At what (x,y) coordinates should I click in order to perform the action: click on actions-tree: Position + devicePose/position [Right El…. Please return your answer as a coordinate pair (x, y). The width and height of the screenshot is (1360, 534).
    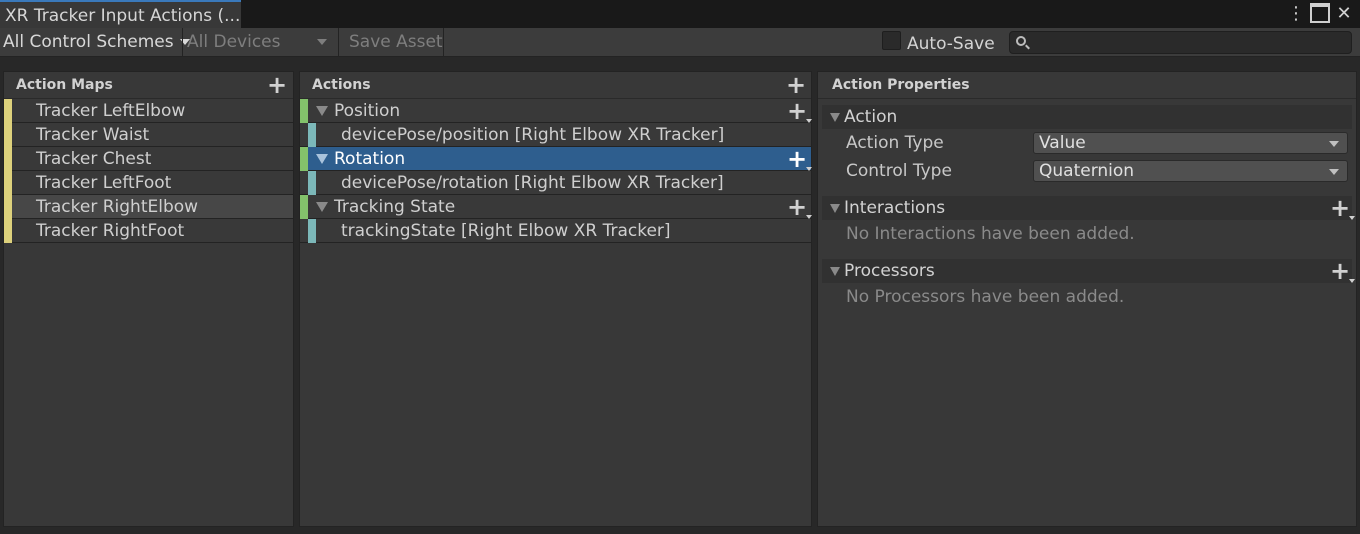
    Looking at the image, I should click on (556, 171).